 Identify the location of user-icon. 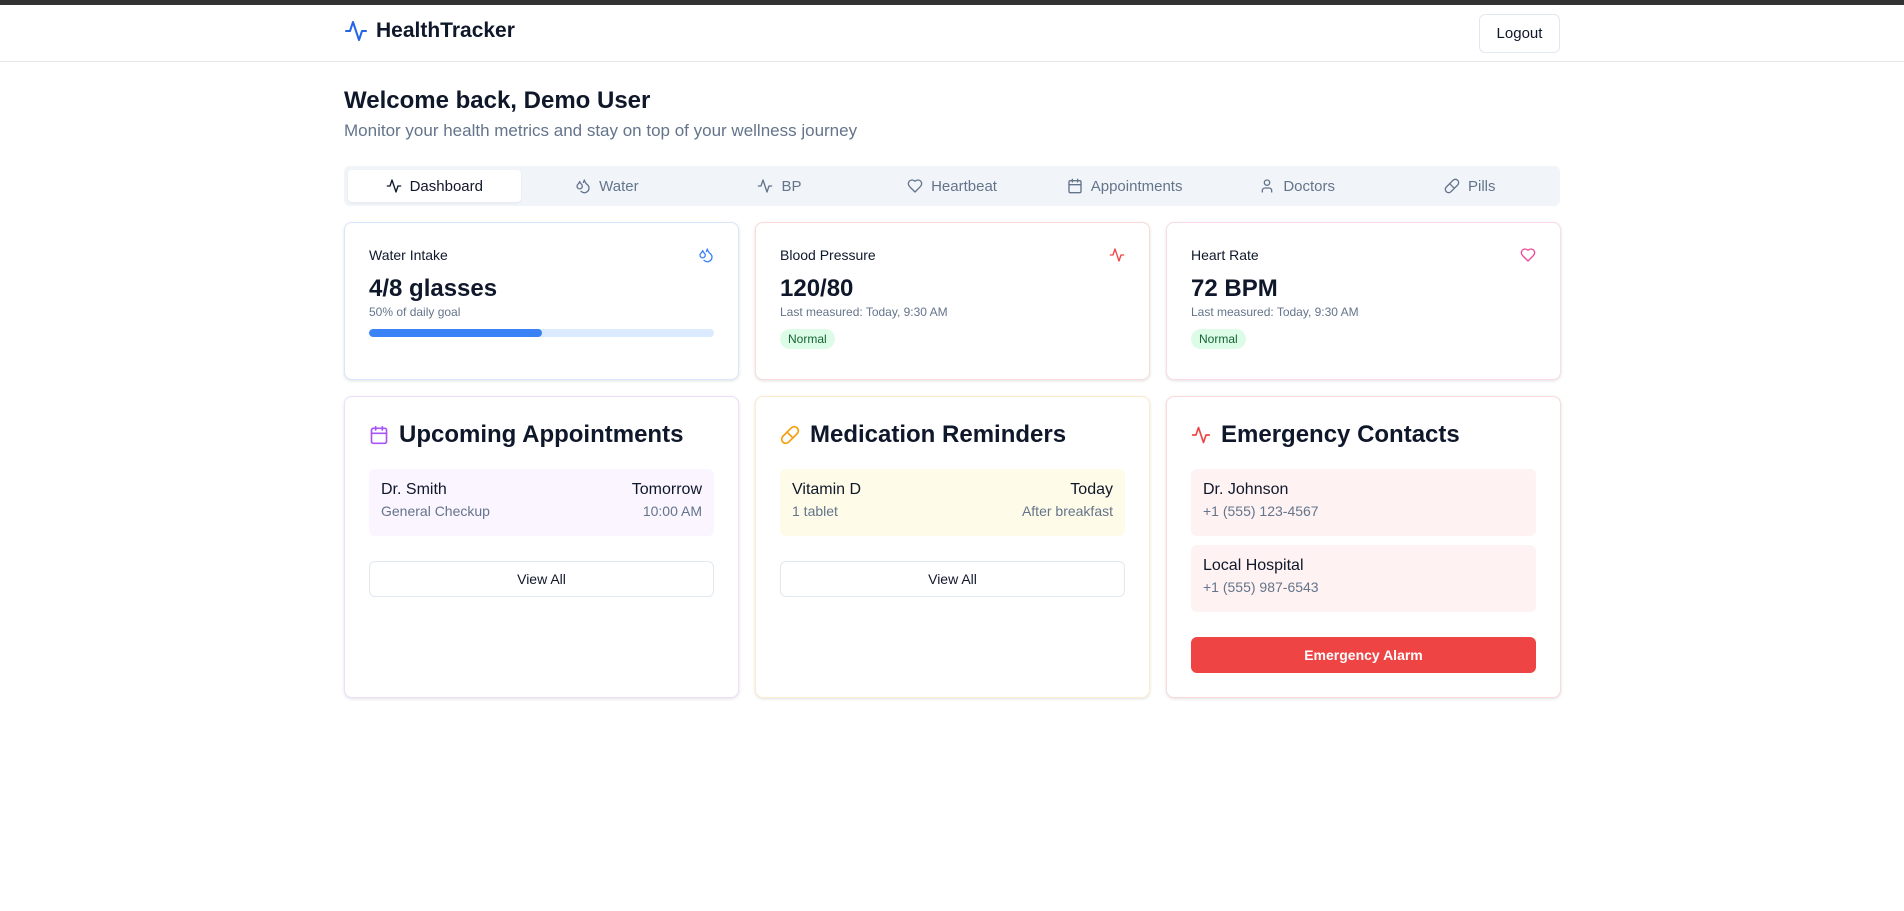
(1267, 186).